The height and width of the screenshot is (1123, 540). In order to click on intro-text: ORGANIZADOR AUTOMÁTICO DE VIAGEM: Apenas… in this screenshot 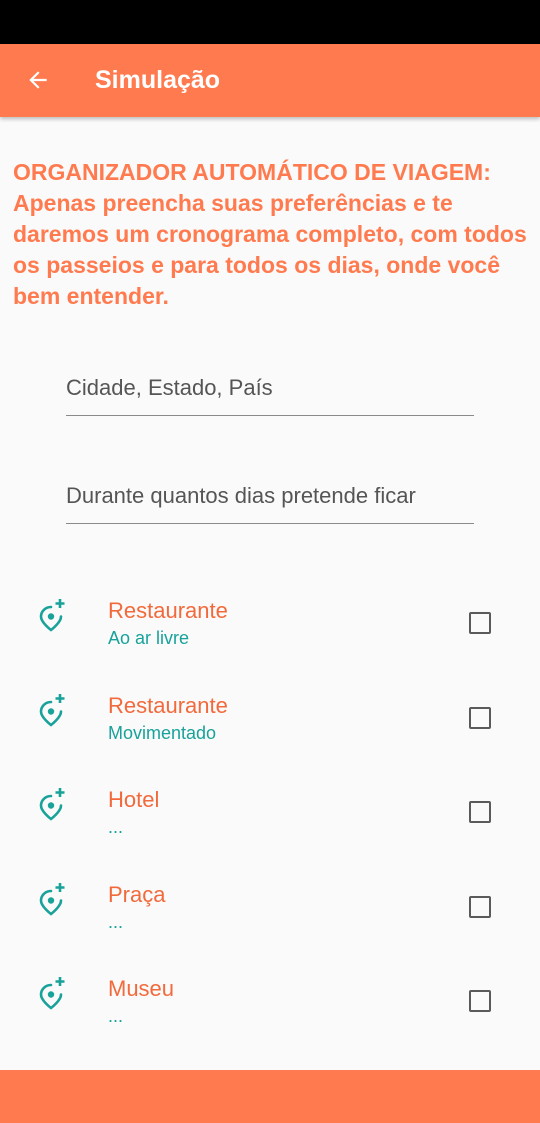, I will do `click(270, 234)`.